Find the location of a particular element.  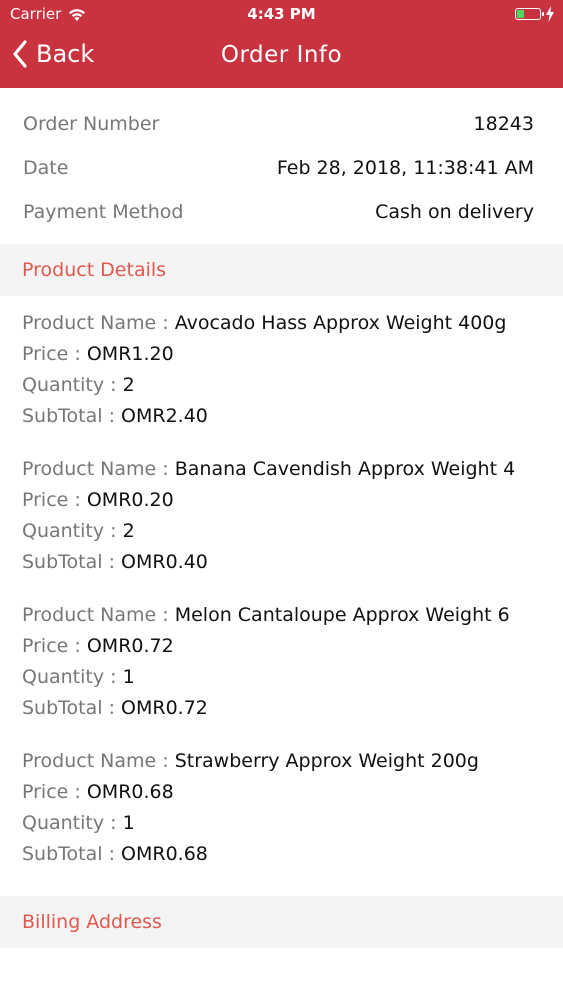

order-date-row: Date Feb 28, 2018, 11:38:41 AM is located at coordinates (278, 168).